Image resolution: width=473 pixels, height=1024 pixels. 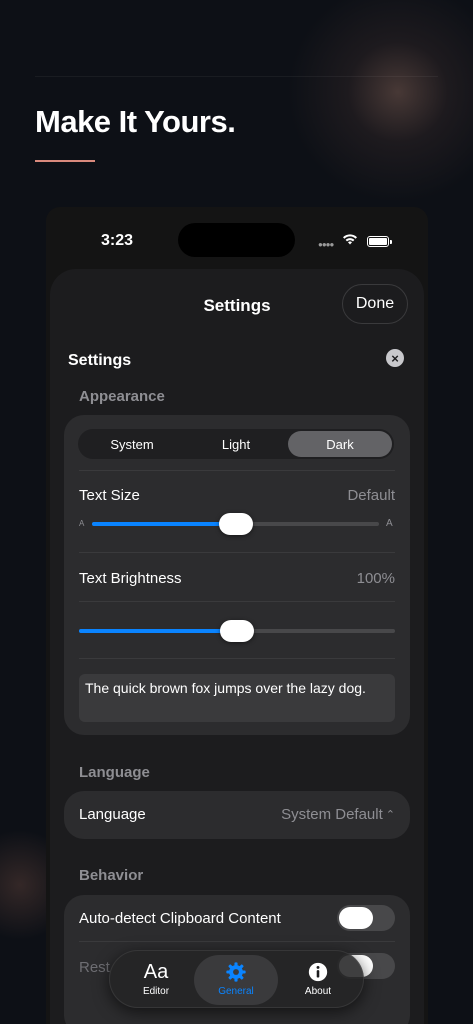 I want to click on text-size-small-glyph: A, so click(x=82, y=523).